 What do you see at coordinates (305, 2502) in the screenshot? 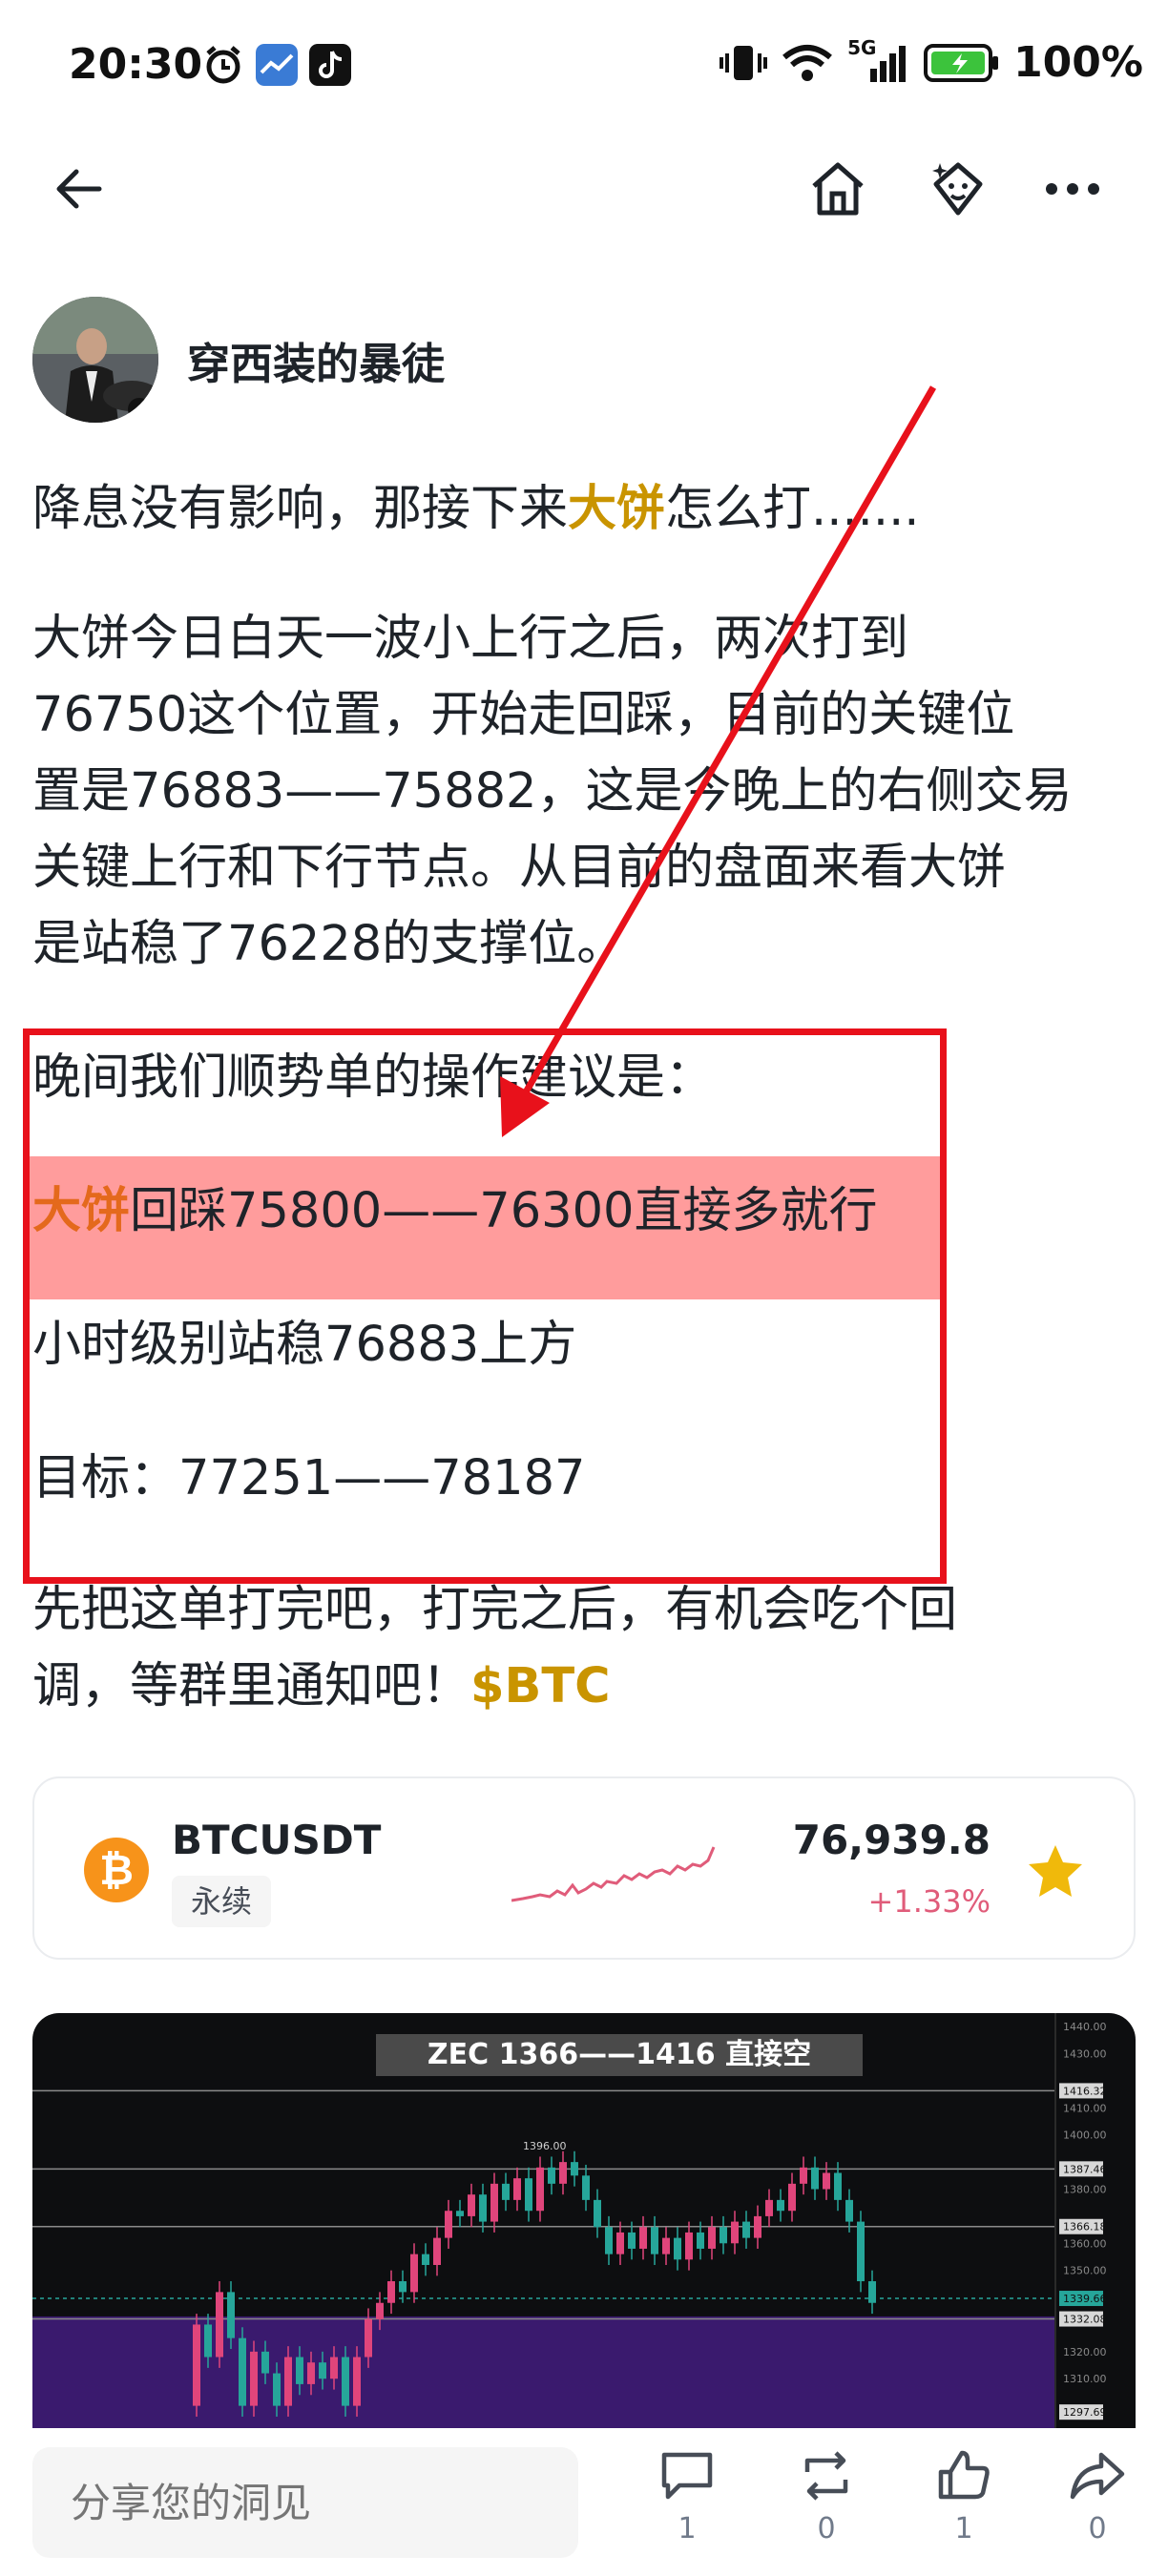
I see `comment-input` at bounding box center [305, 2502].